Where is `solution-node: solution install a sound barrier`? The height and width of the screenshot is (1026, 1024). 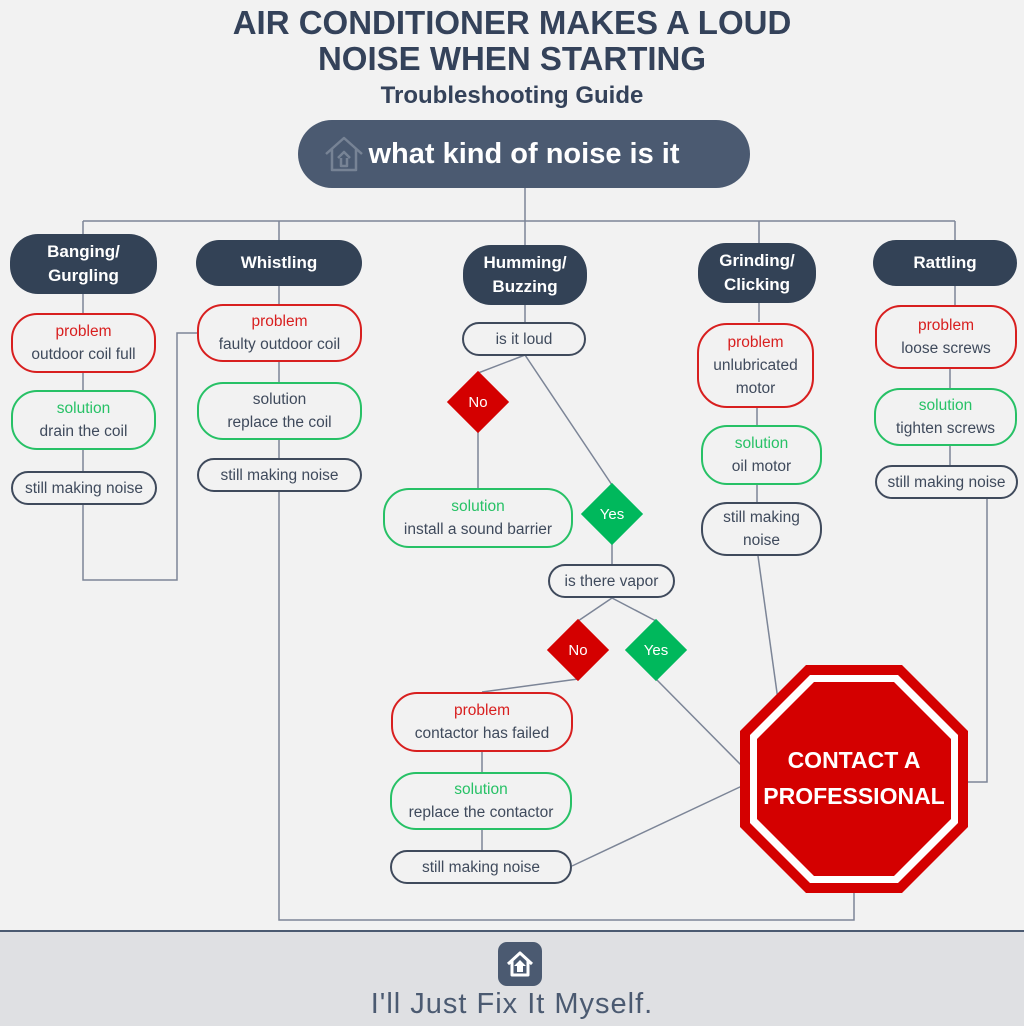
solution-node: solution install a sound barrier is located at coordinates (478, 518).